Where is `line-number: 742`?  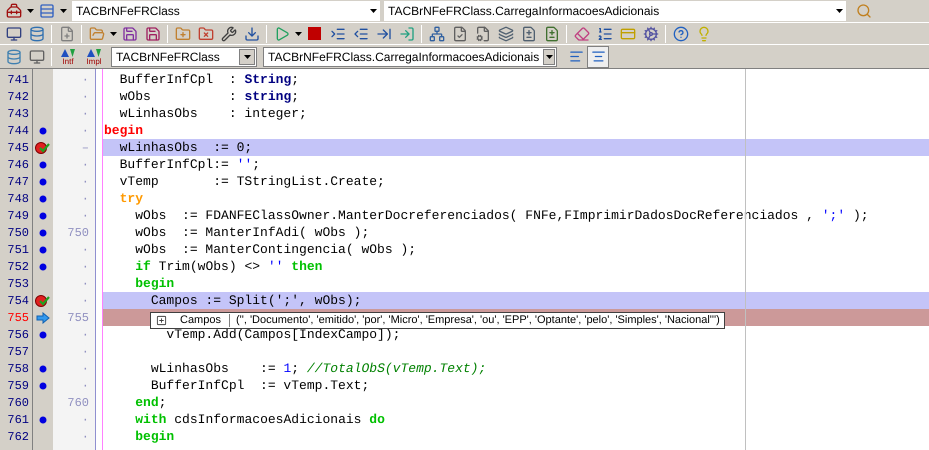
line-number: 742 is located at coordinates (18, 97).